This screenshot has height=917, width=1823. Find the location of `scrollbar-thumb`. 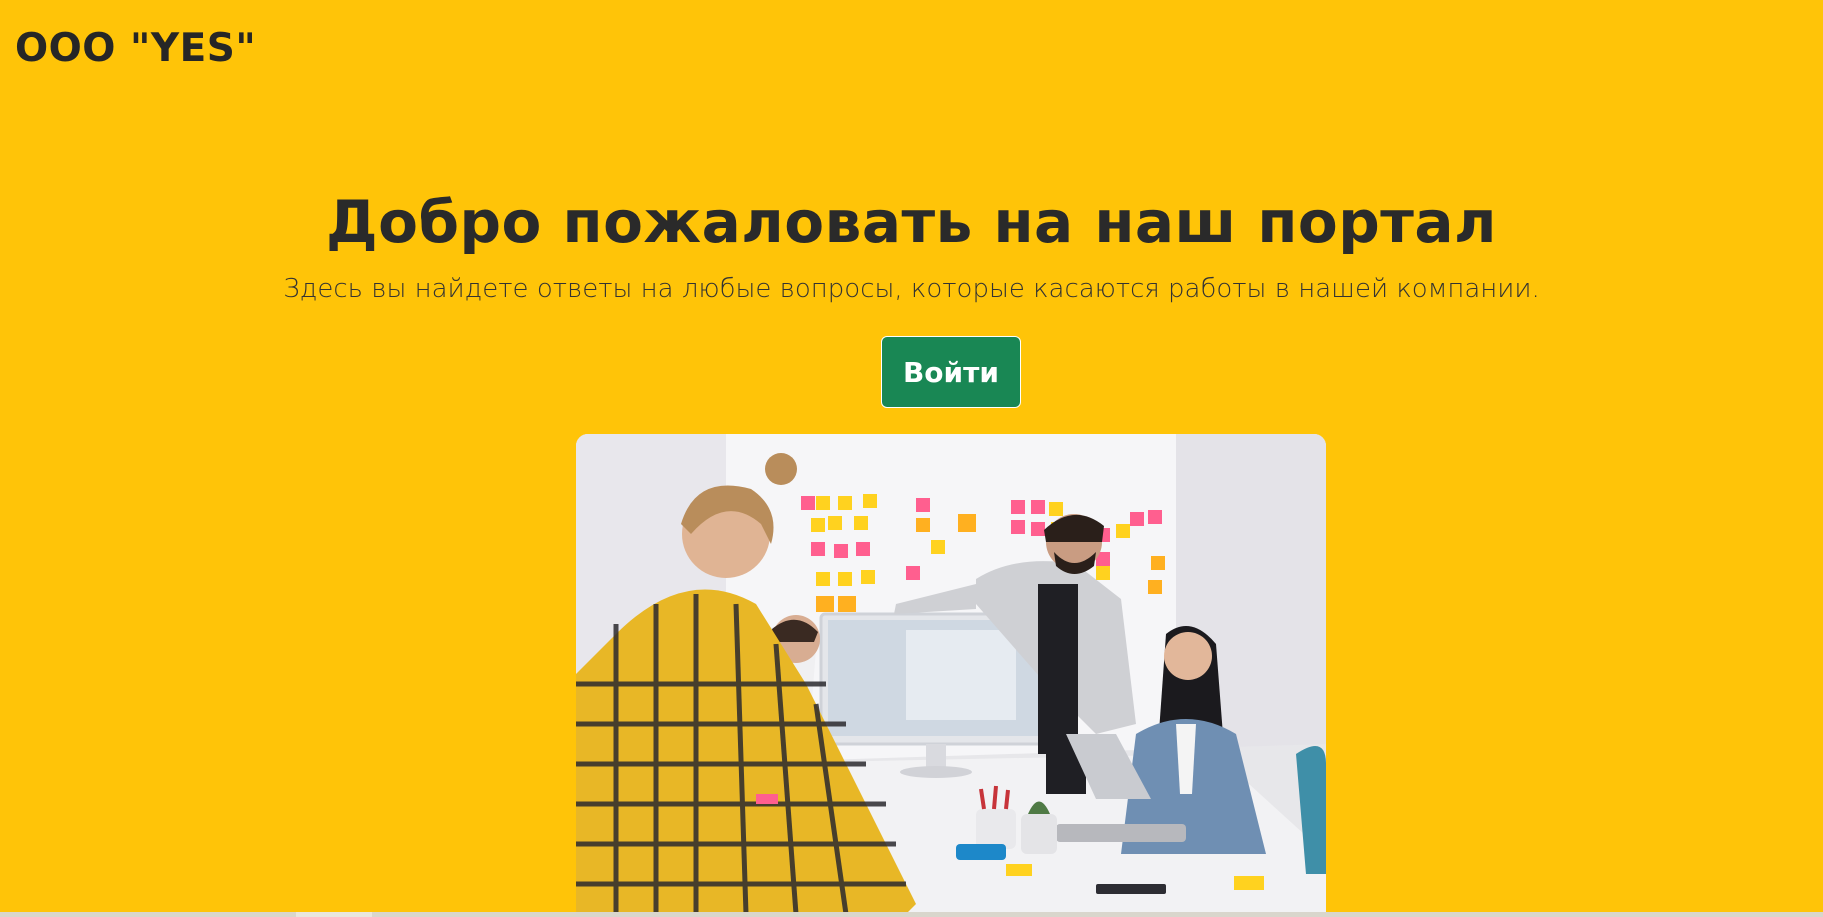

scrollbar-thumb is located at coordinates (334, 914).